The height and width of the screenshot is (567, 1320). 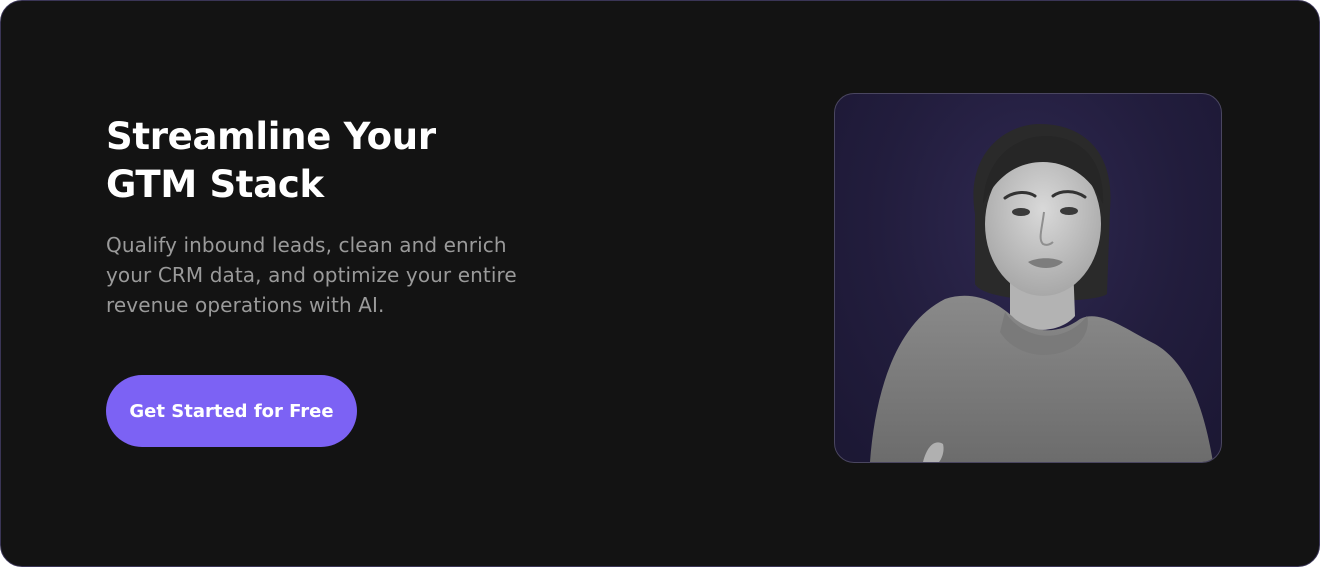 I want to click on headline-line-2: GTM Stack, so click(x=215, y=184).